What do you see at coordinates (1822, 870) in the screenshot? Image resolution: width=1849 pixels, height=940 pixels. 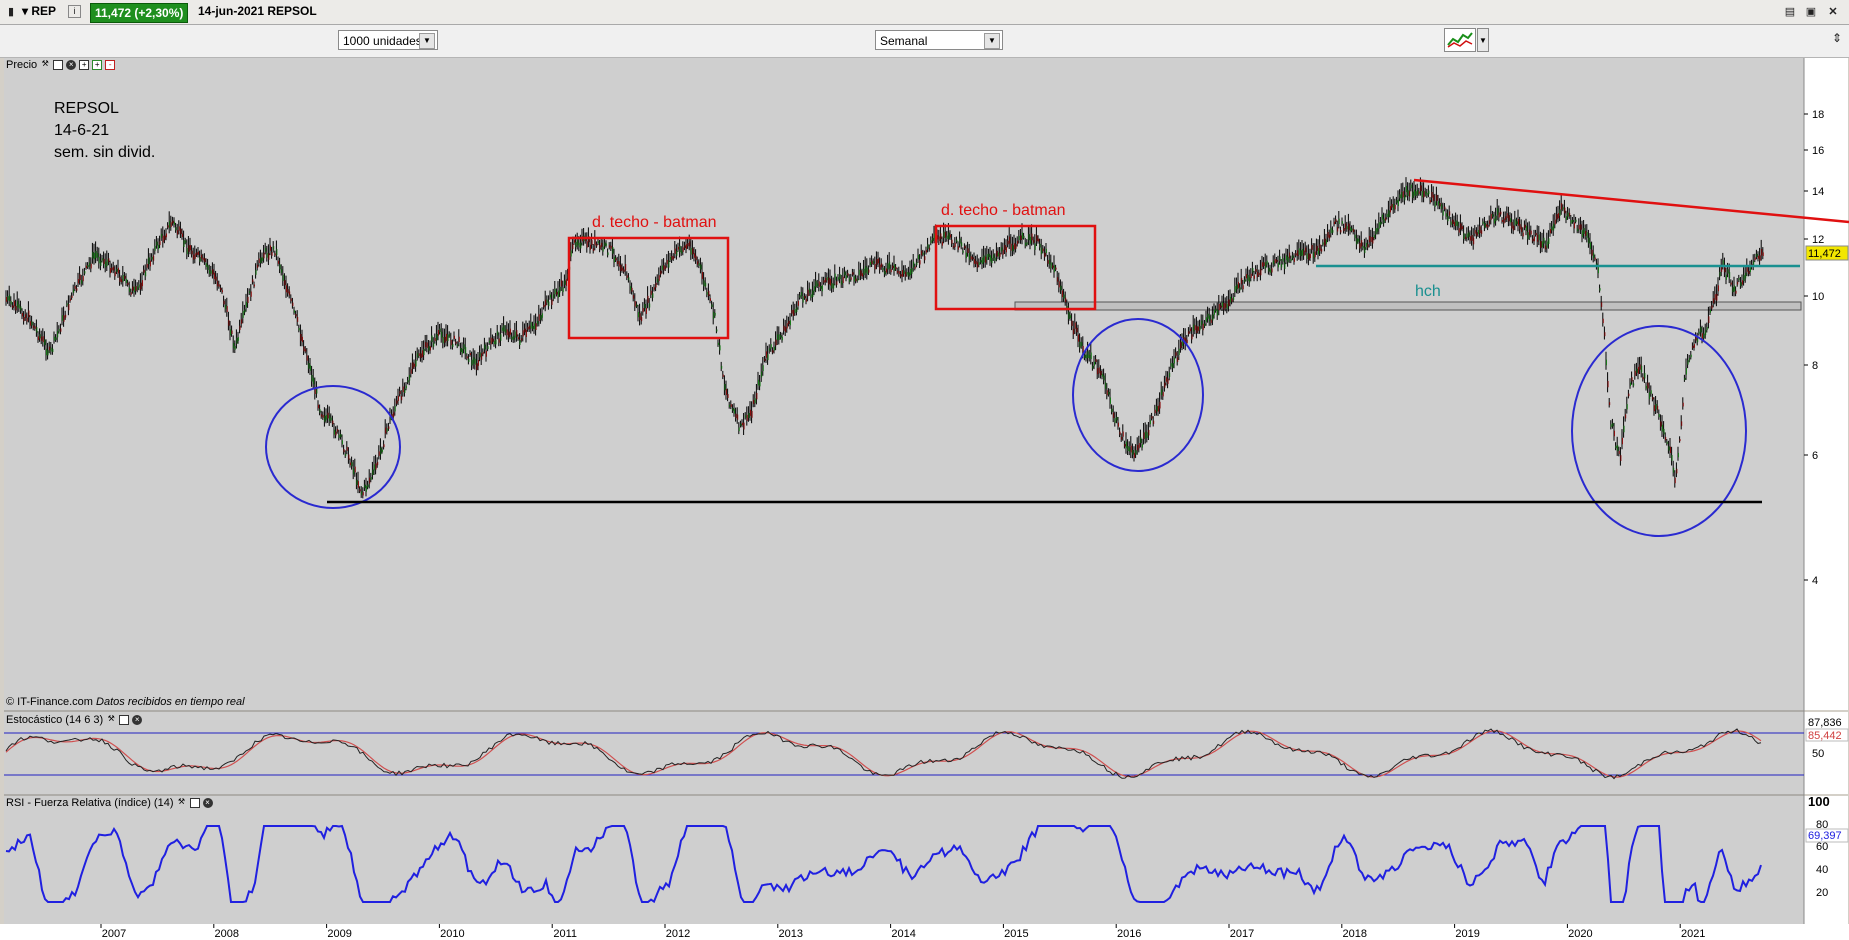 I see `rsi-tick-label: 40` at bounding box center [1822, 870].